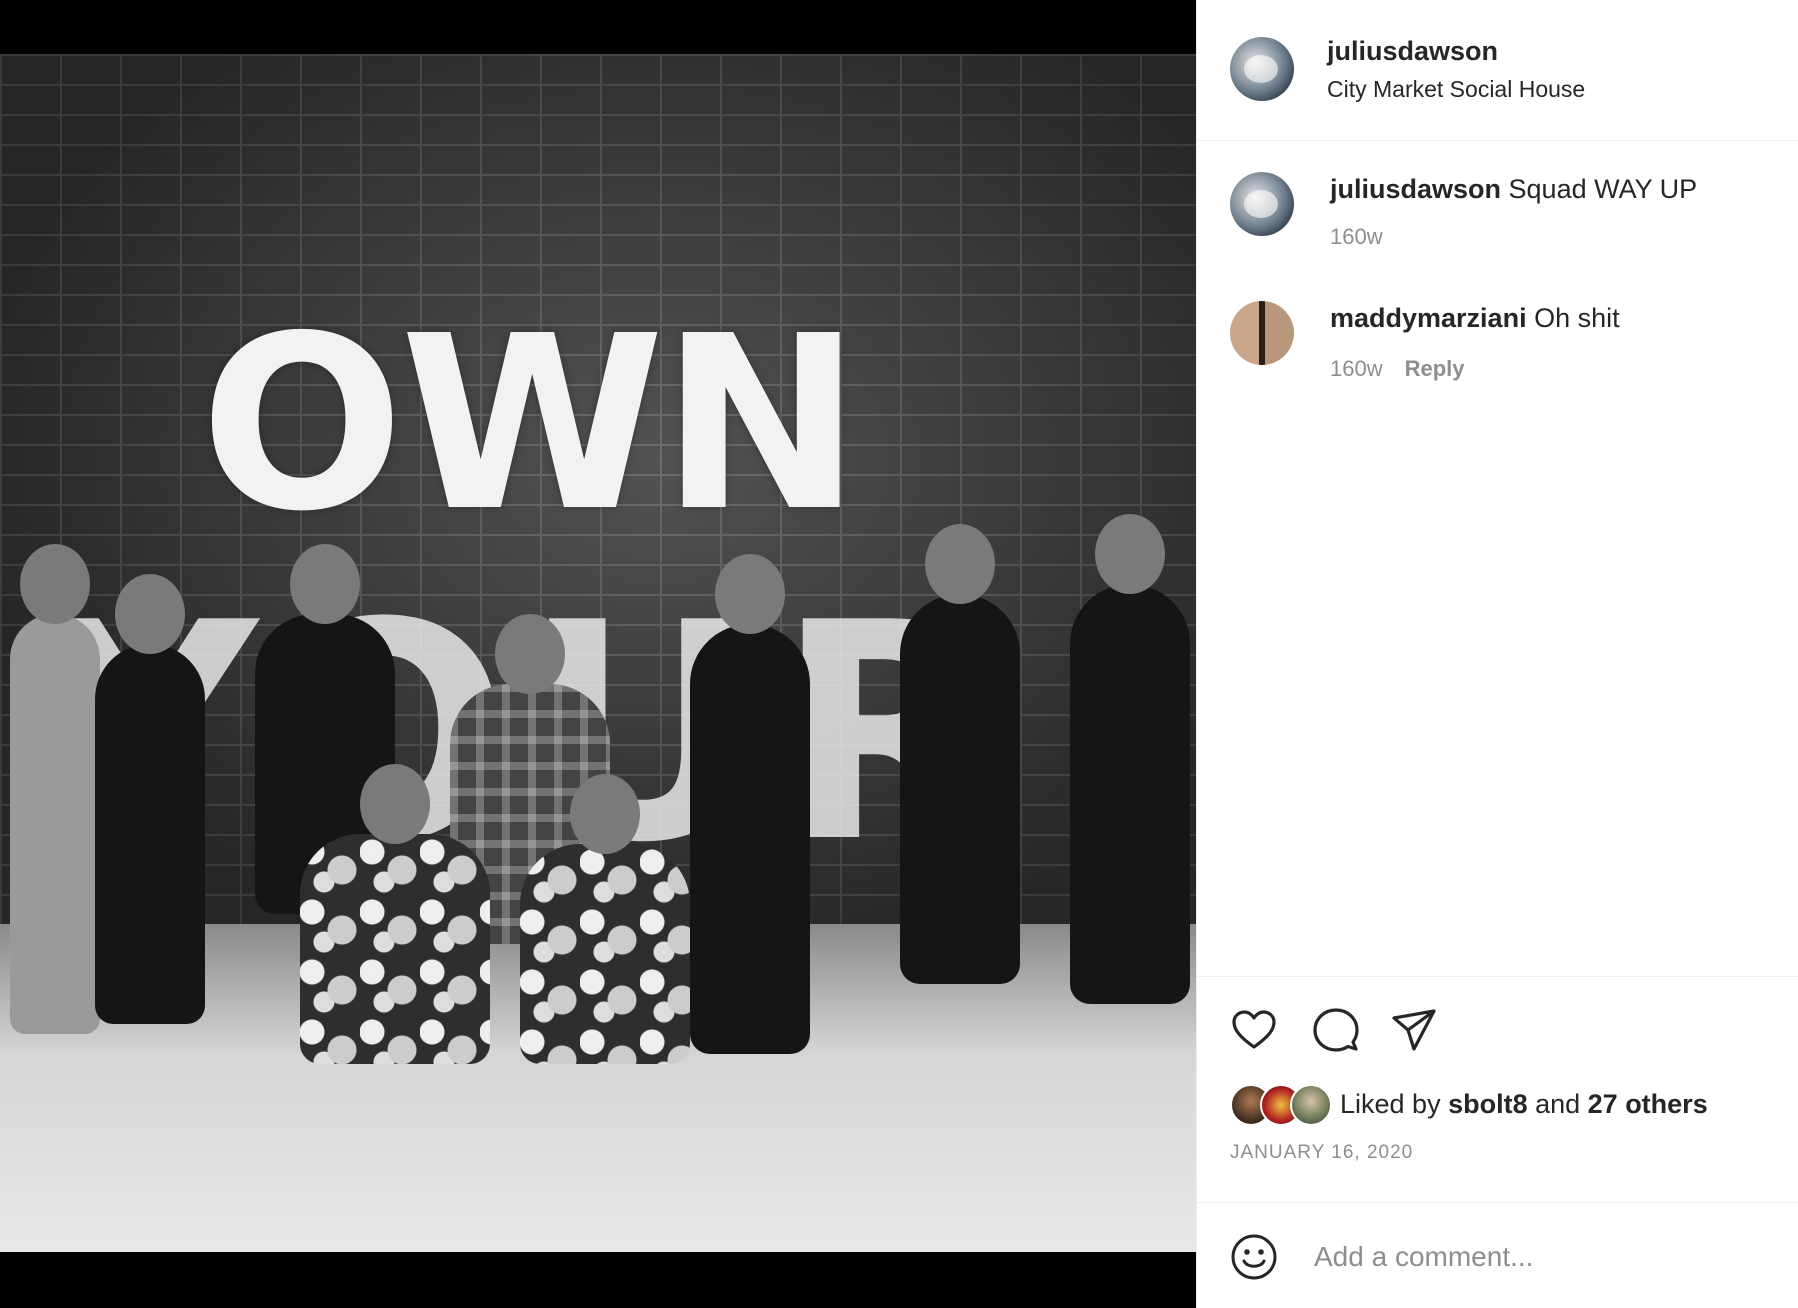 This screenshot has height=1308, width=1798. What do you see at coordinates (1254, 1030) in the screenshot?
I see `heart-icon` at bounding box center [1254, 1030].